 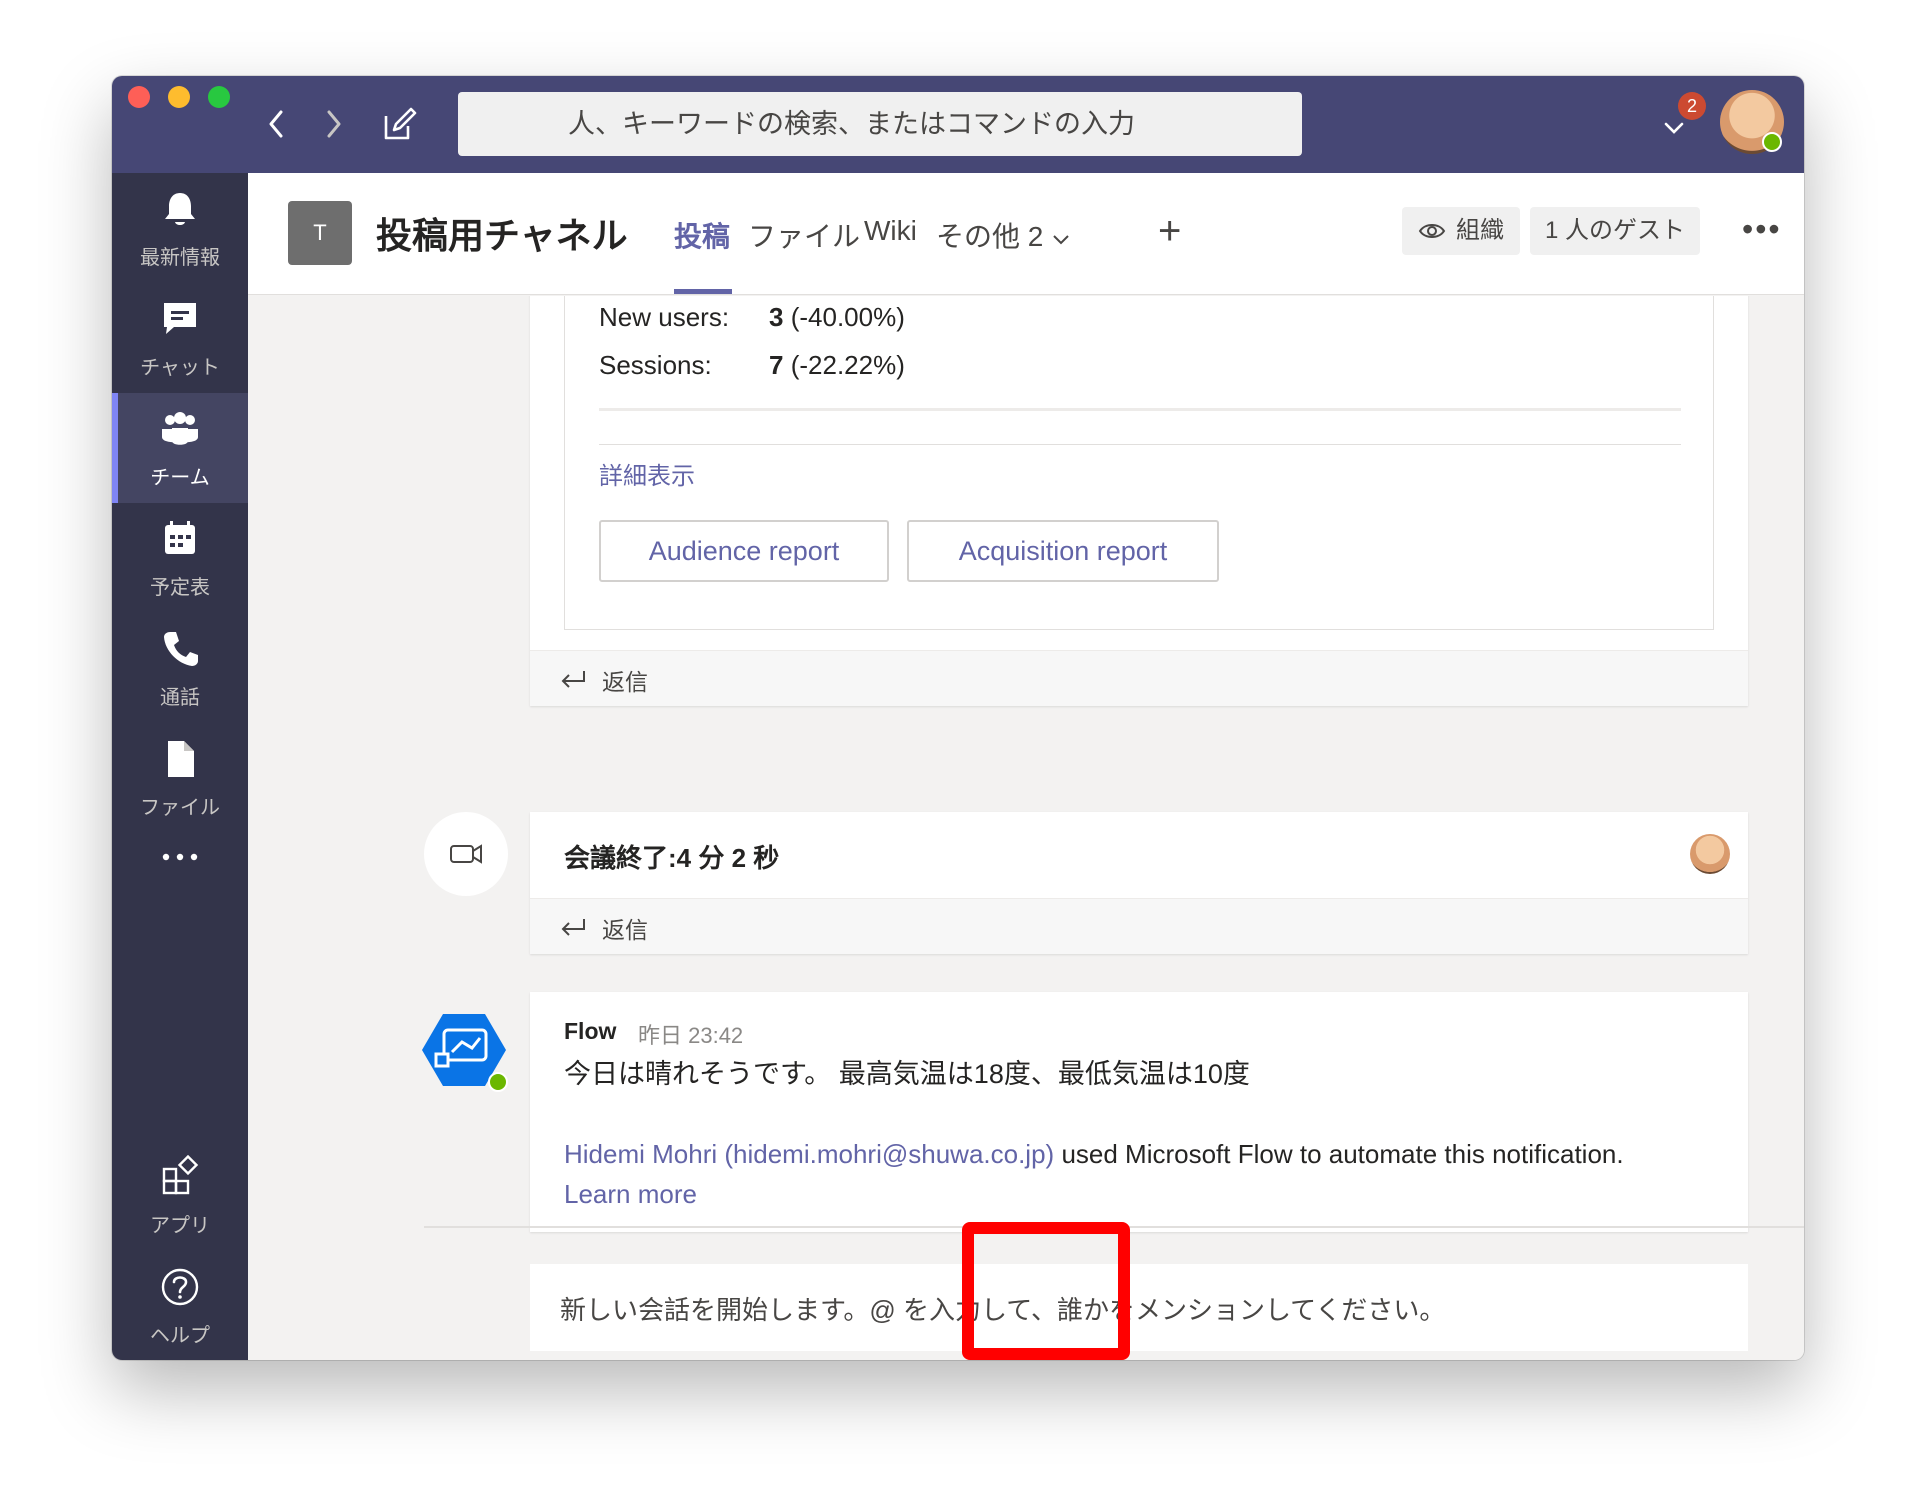 What do you see at coordinates (1169, 231) in the screenshot?
I see `add-tab-button: +` at bounding box center [1169, 231].